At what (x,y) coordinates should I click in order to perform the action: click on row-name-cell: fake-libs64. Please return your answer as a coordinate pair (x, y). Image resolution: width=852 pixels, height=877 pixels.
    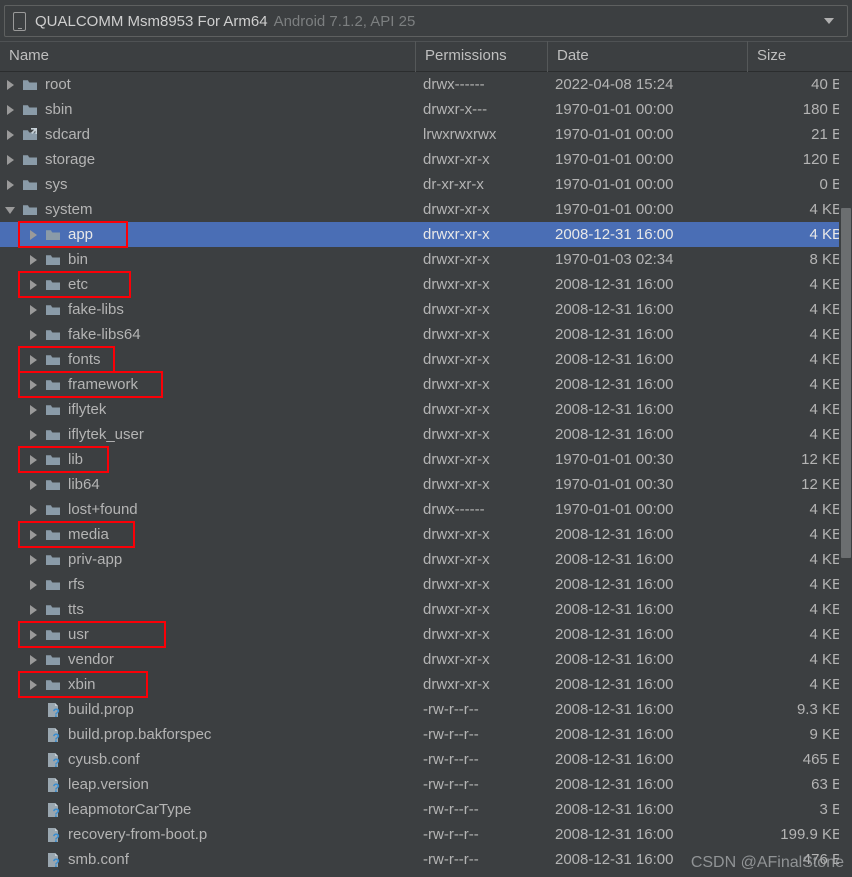
    Looking at the image, I should click on (207, 334).